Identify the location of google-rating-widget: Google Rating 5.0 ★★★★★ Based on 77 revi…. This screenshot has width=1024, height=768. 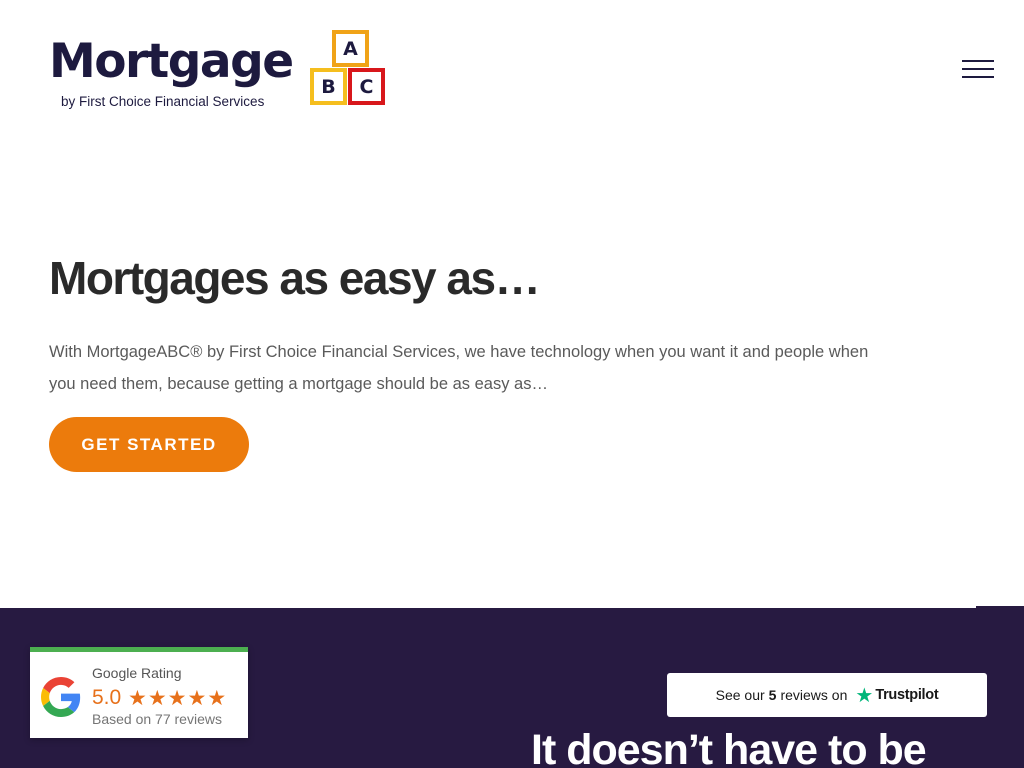
(139, 692).